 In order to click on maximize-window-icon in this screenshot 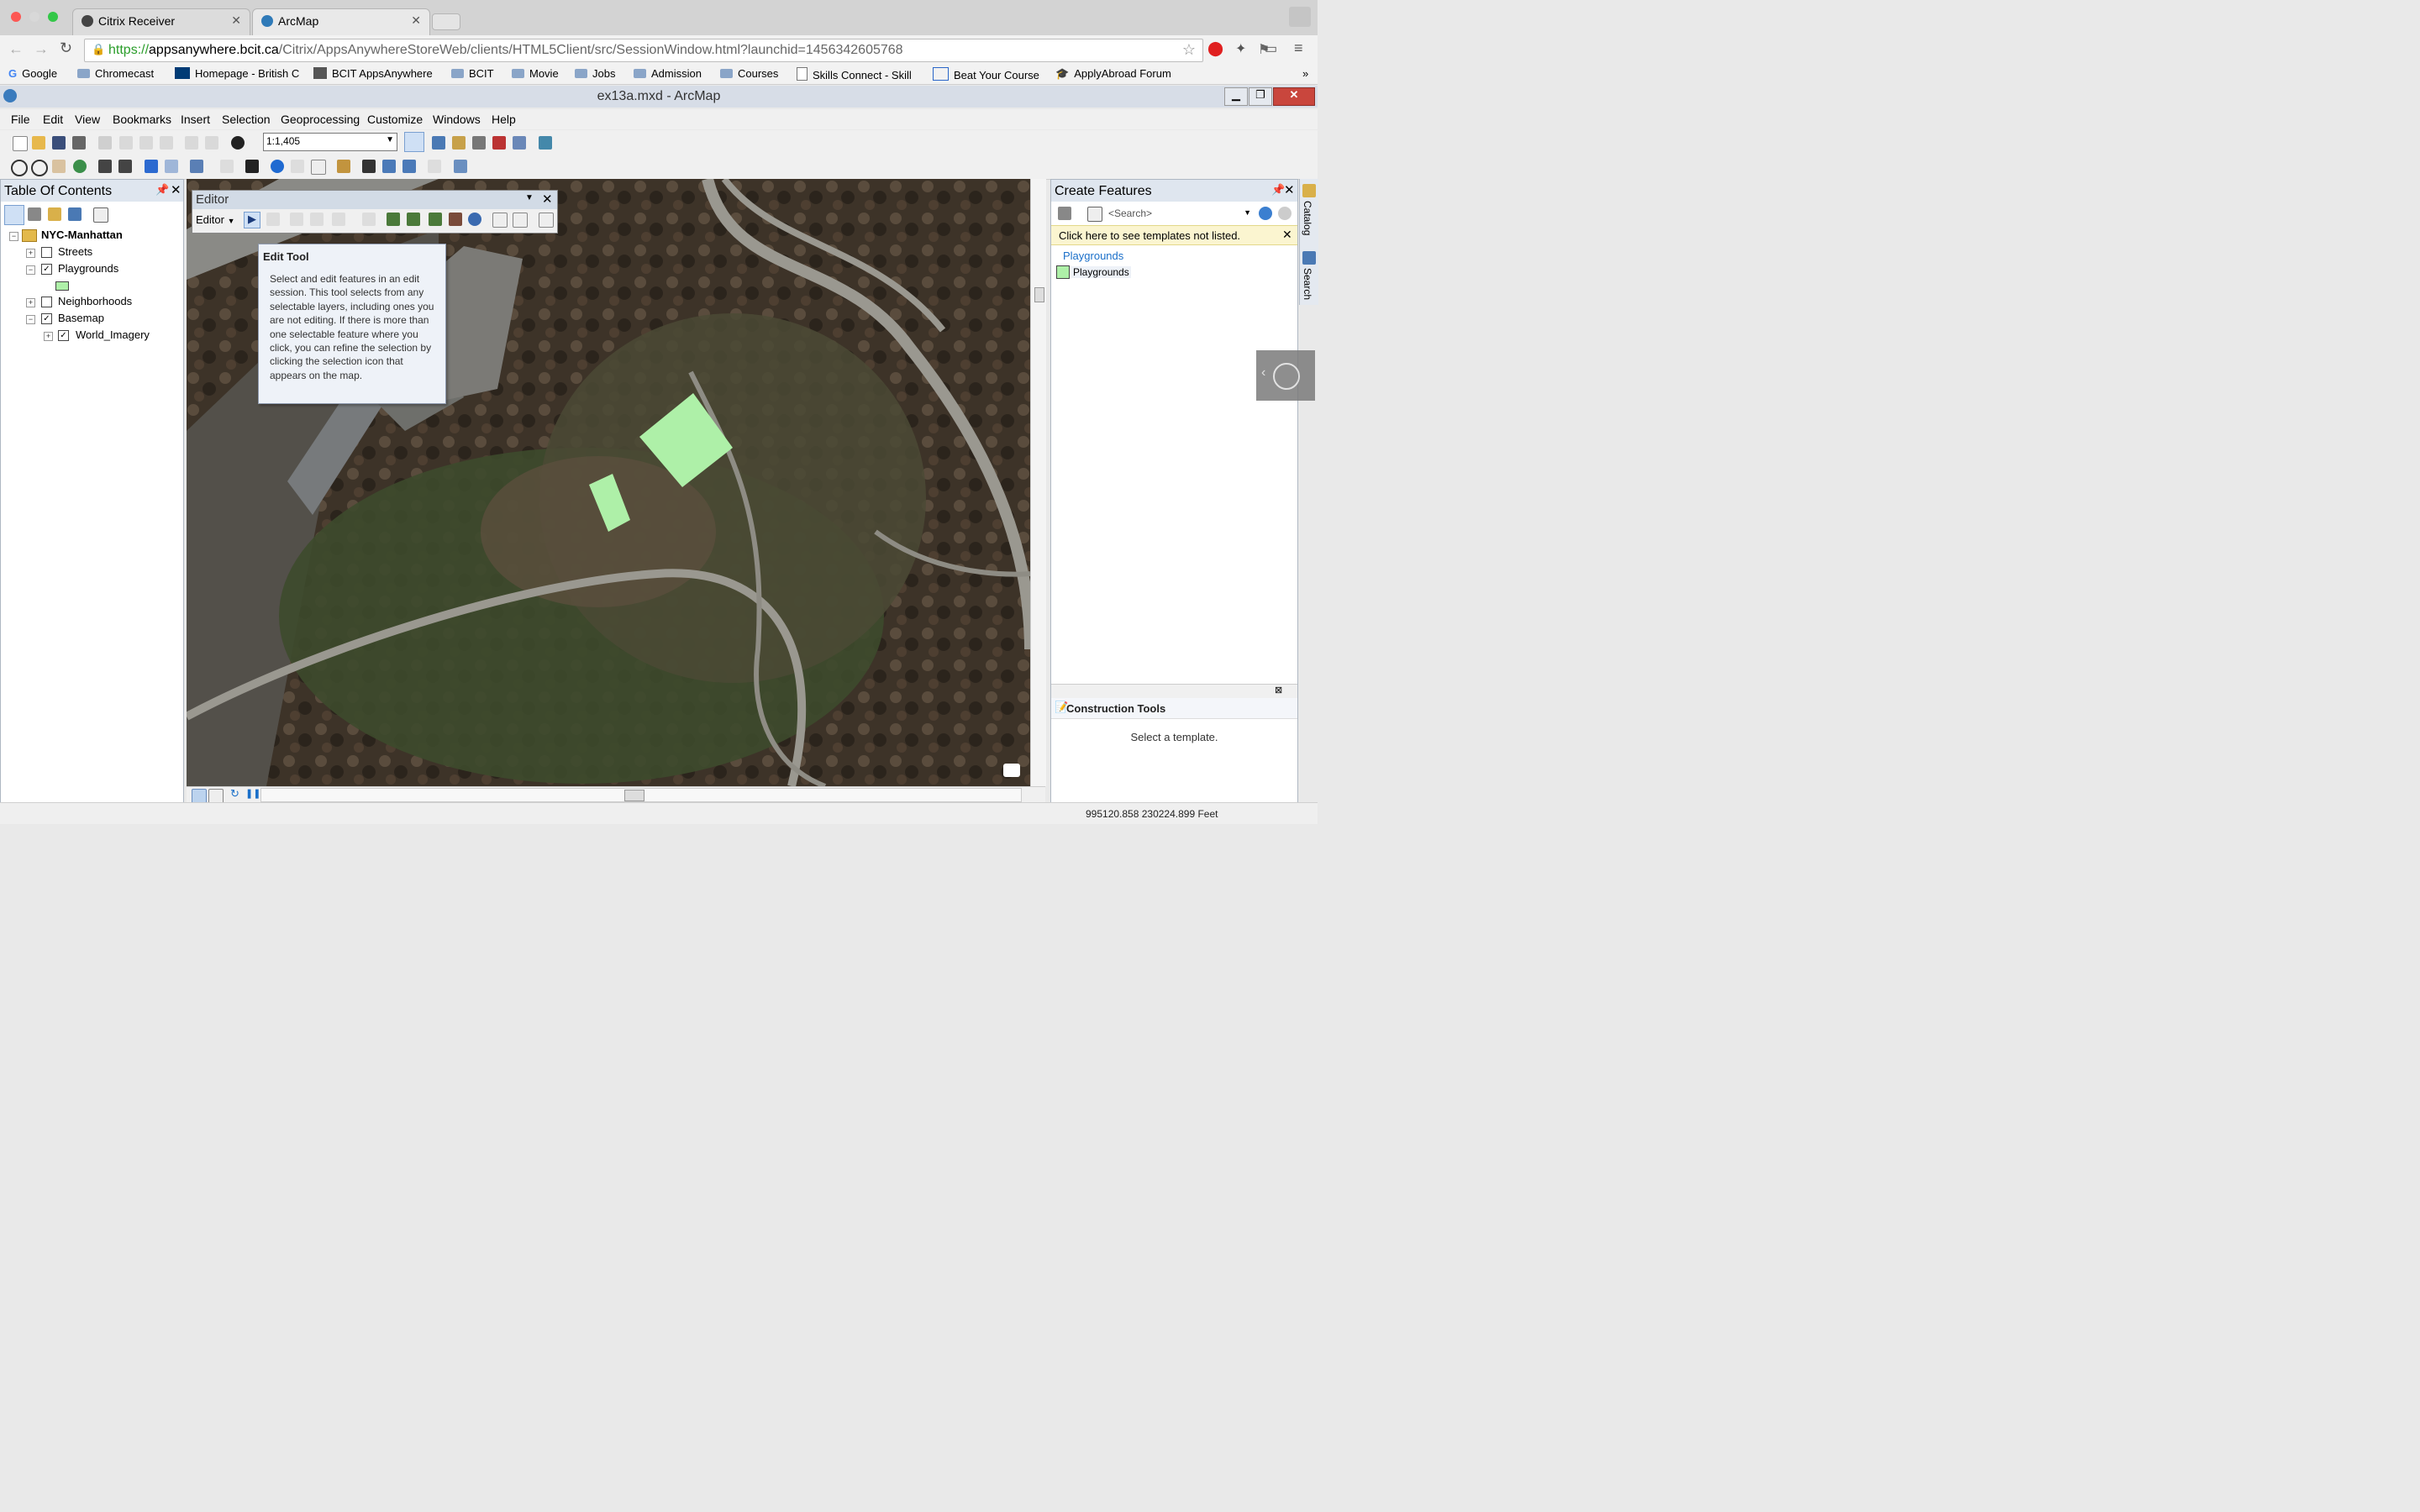, I will do `click(53, 17)`.